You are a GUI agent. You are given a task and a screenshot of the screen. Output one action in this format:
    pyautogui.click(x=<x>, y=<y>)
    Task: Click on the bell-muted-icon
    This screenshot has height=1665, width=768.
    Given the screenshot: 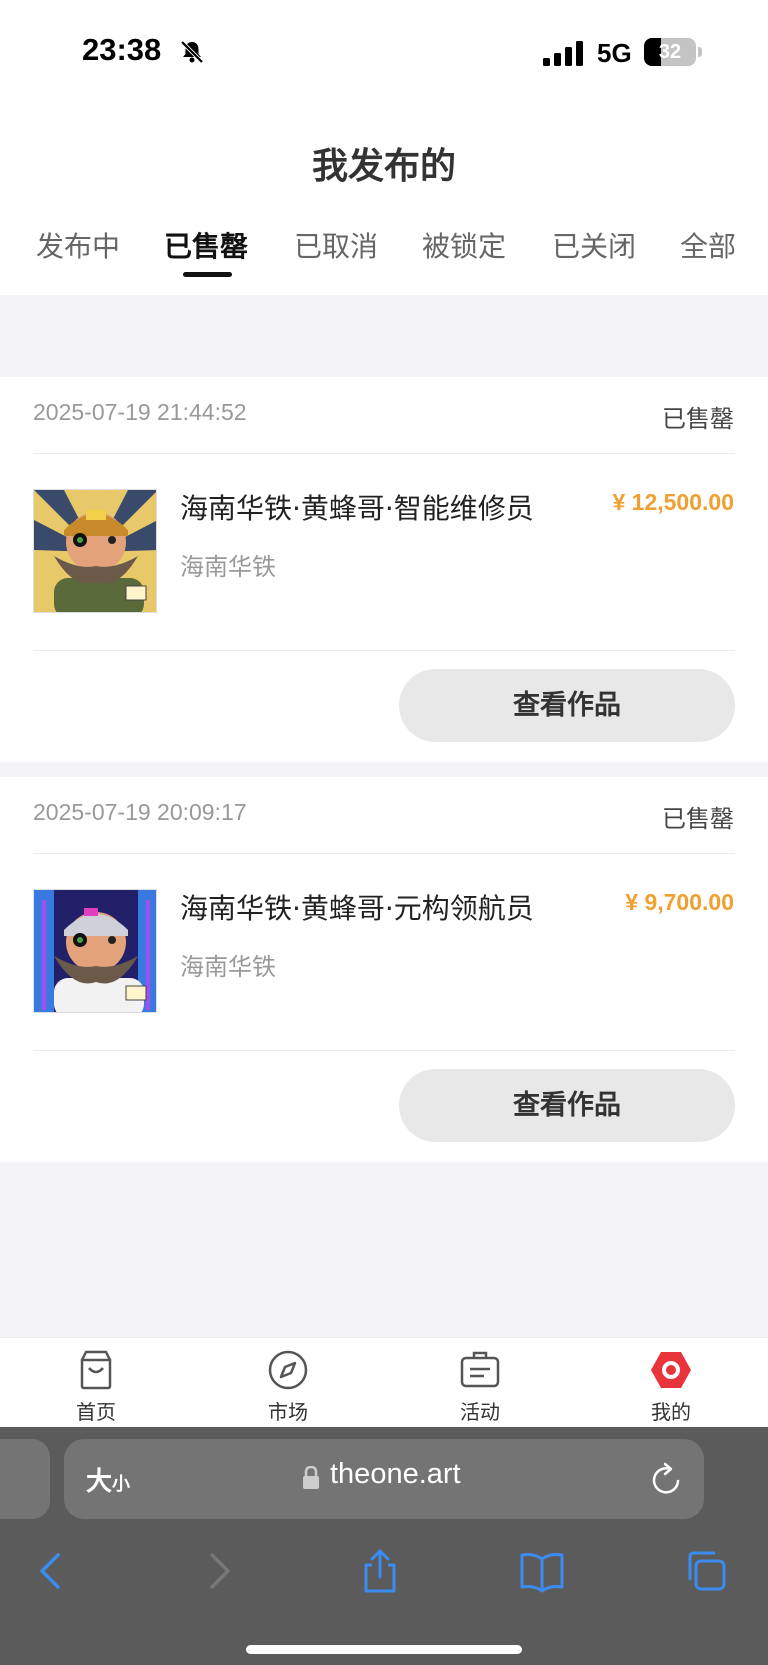 What is the action you would take?
    pyautogui.click(x=192, y=52)
    